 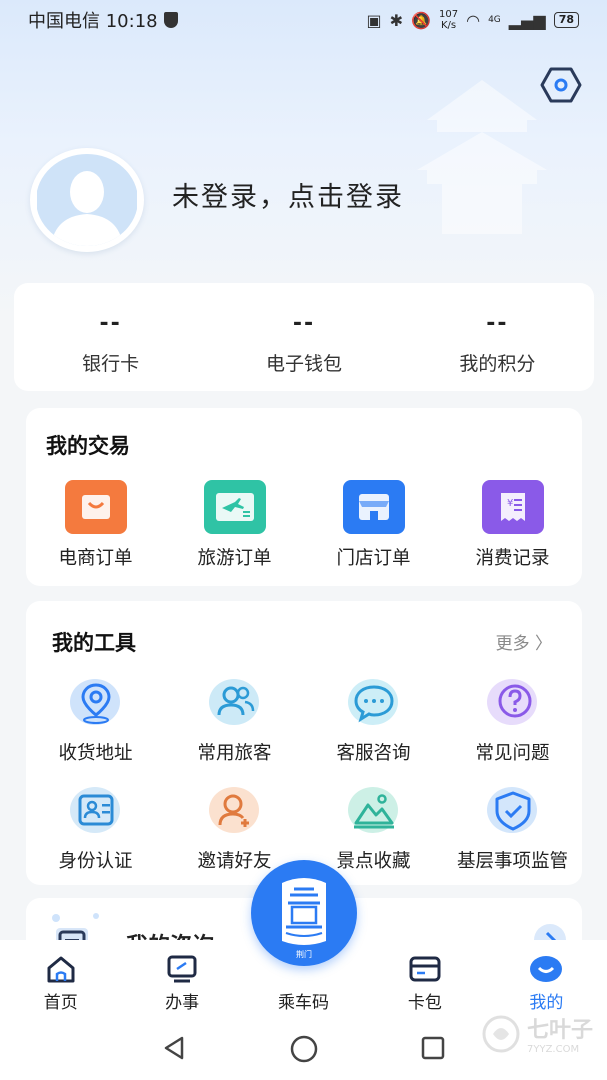 I want to click on asset-label: 电子钱包, so click(x=303, y=364).